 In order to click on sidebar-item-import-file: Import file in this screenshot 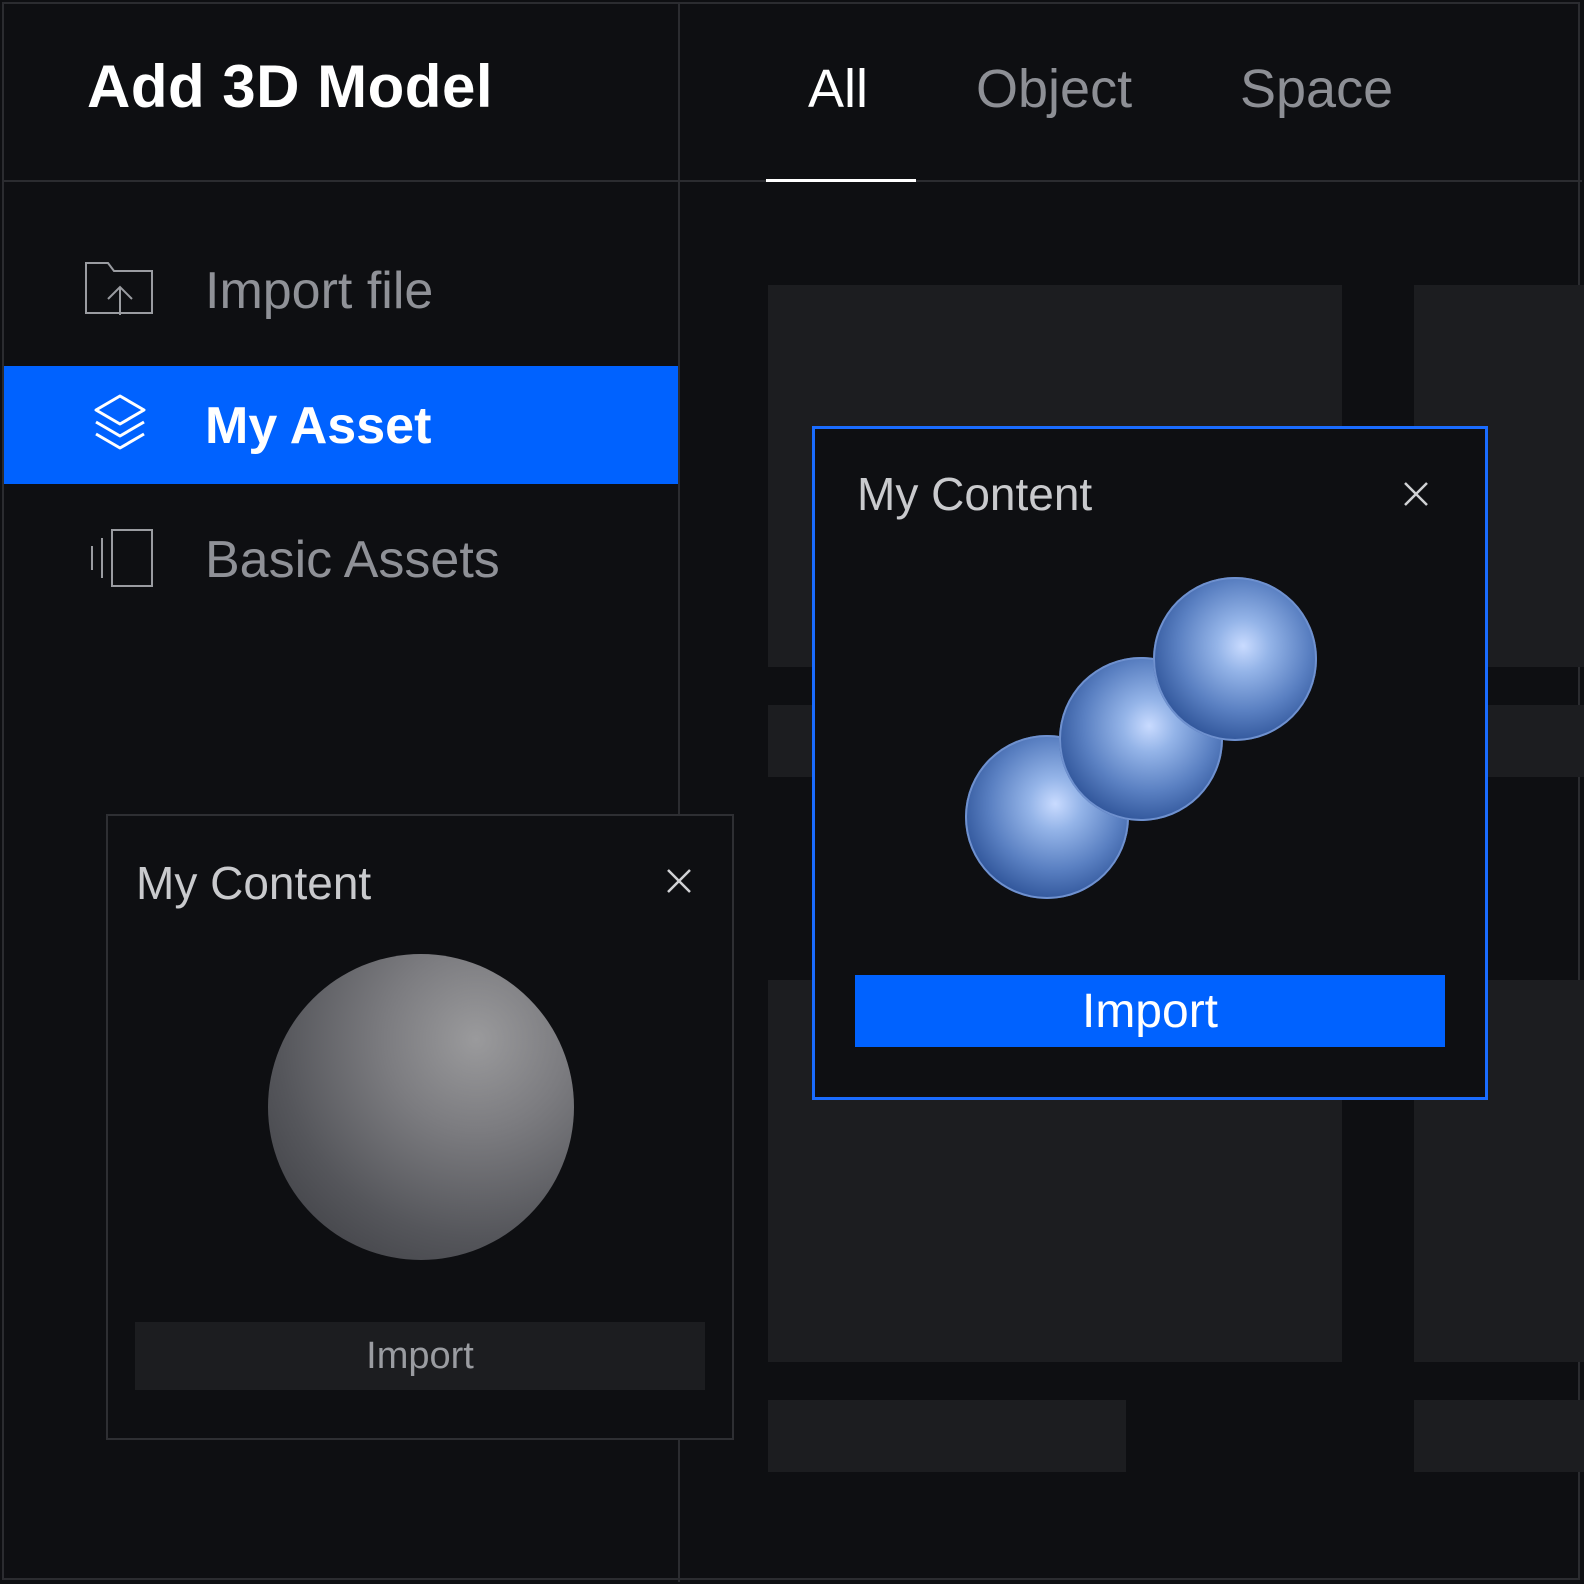, I will do `click(341, 290)`.